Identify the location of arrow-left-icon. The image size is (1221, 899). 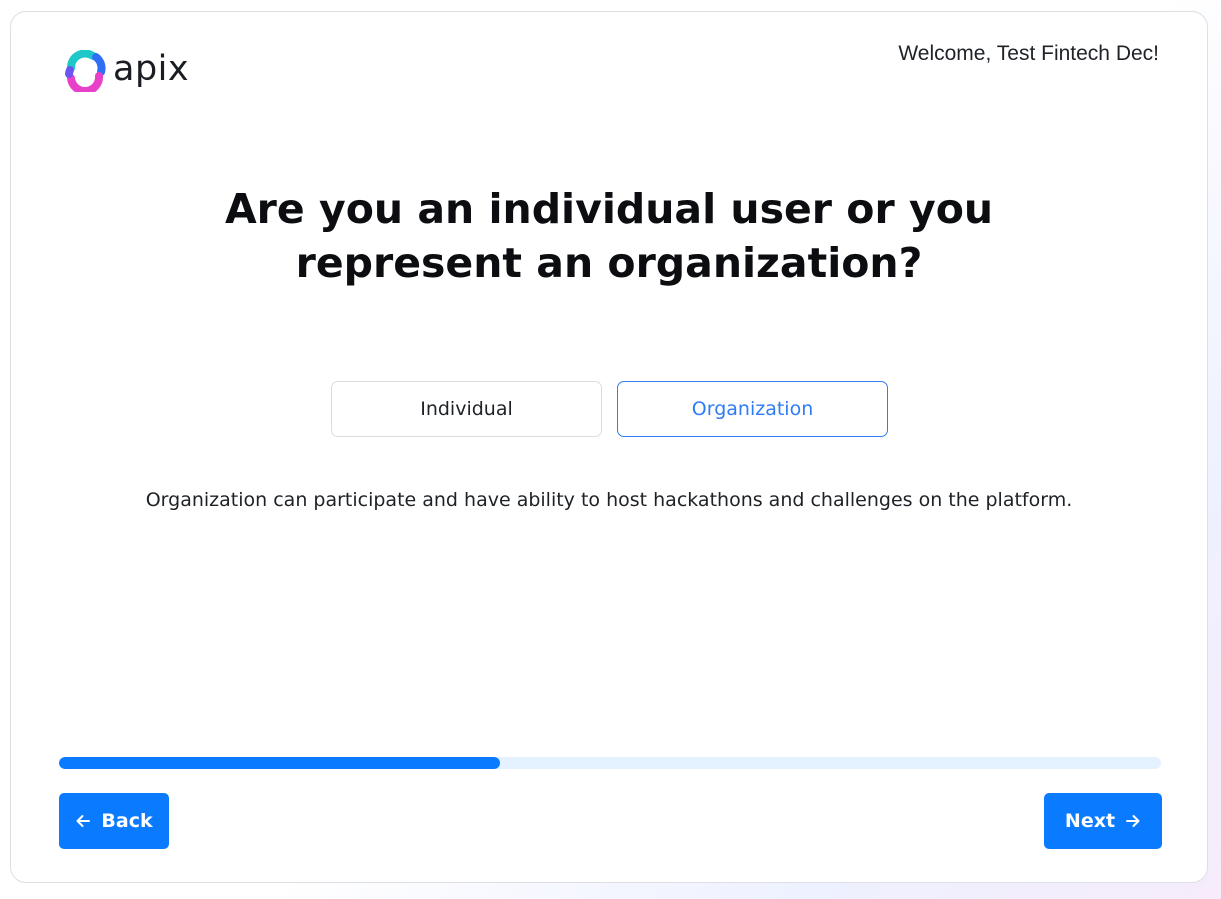
(83, 821).